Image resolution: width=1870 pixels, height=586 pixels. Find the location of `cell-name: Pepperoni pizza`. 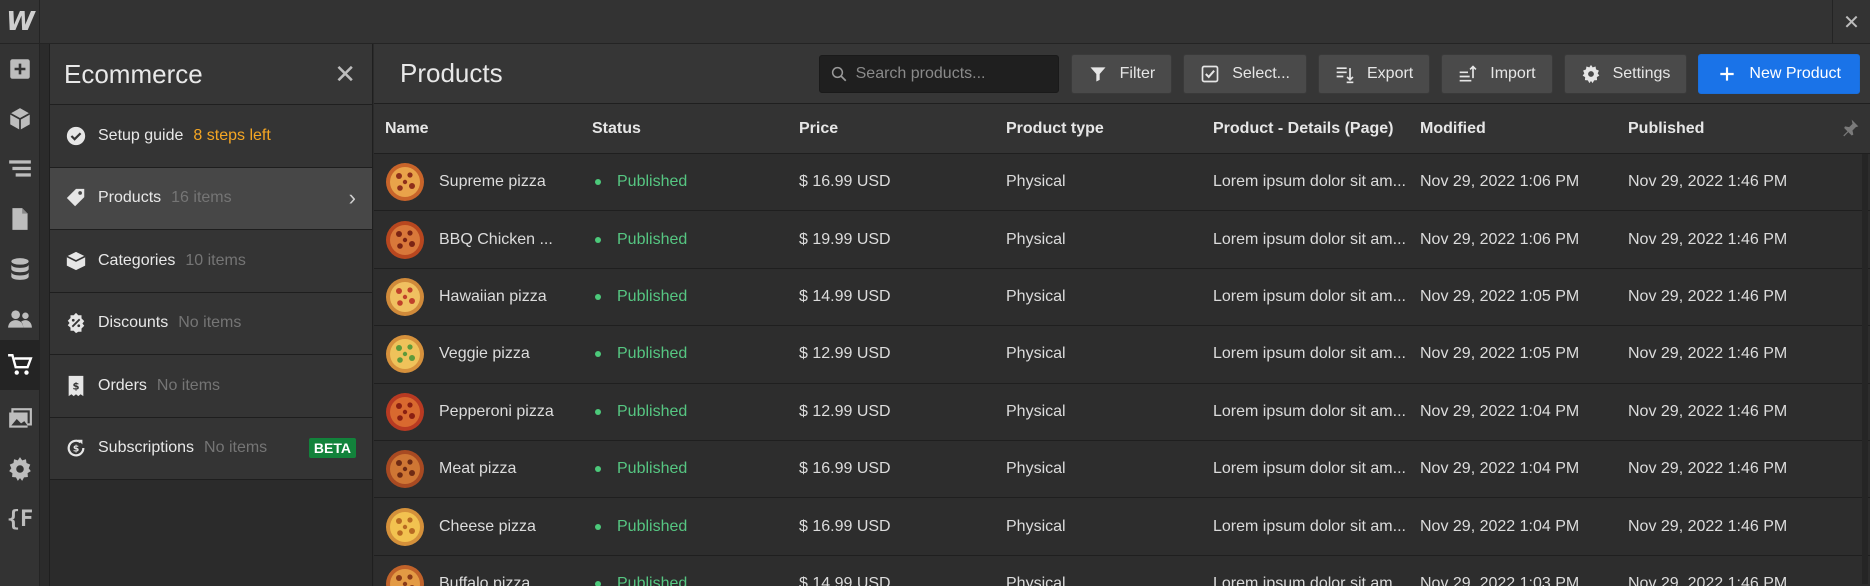

cell-name: Pepperoni pizza is located at coordinates (477, 412).